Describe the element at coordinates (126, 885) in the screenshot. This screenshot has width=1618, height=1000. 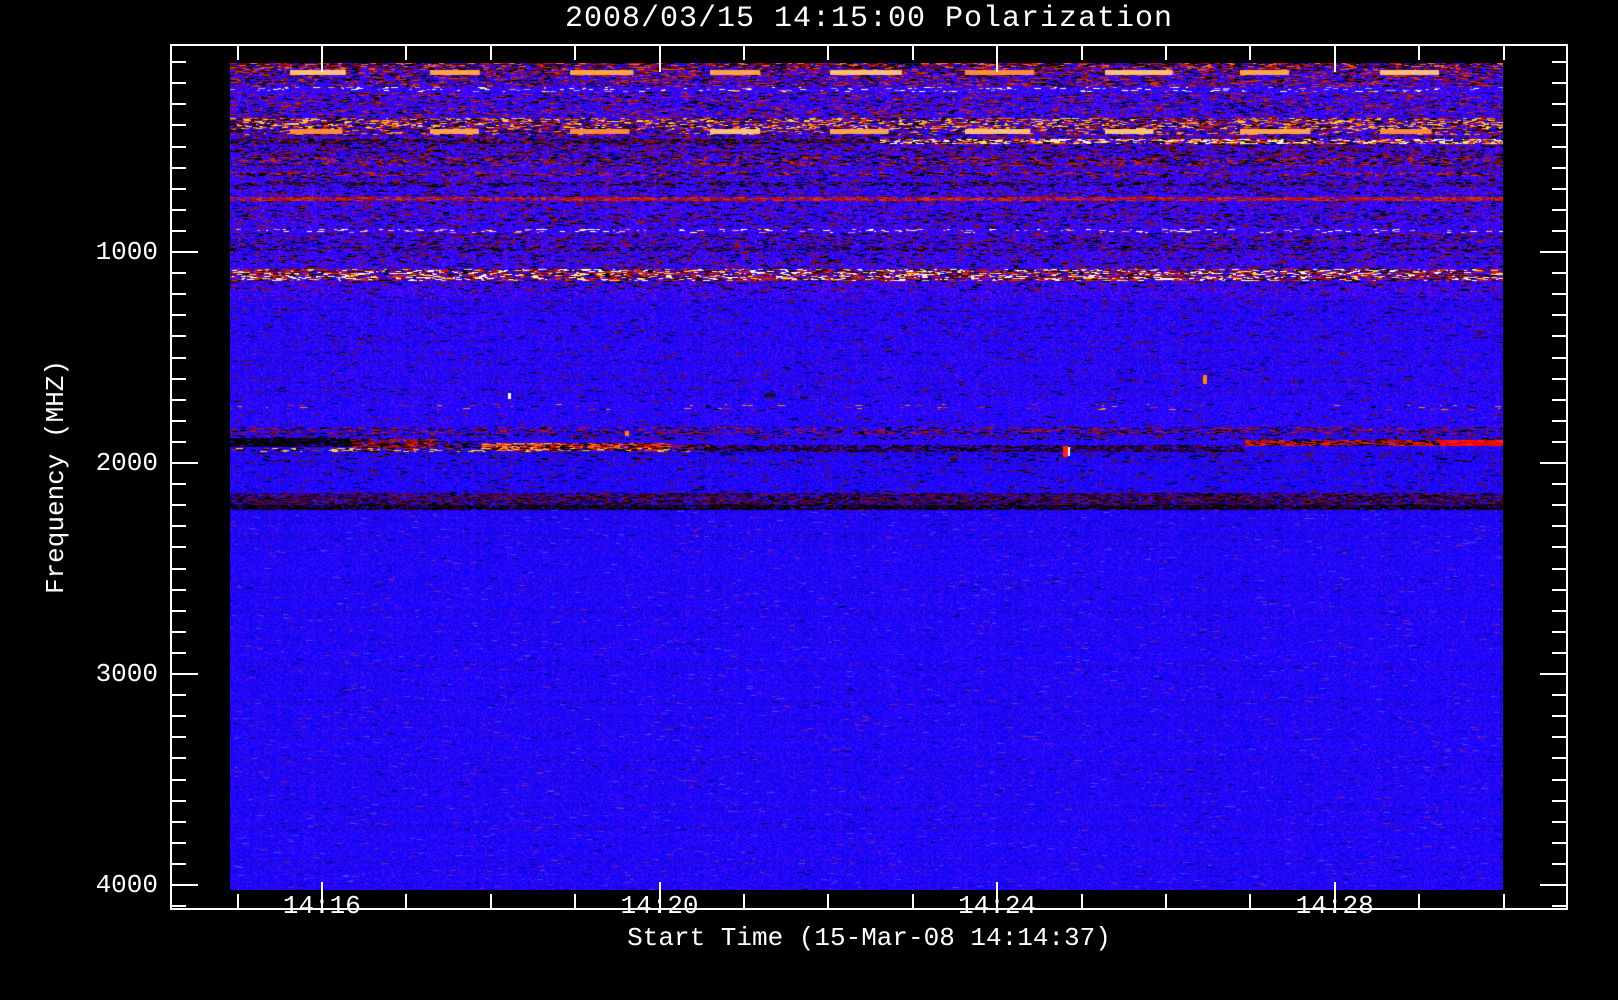
I see `y-tick-label: 4000` at that location.